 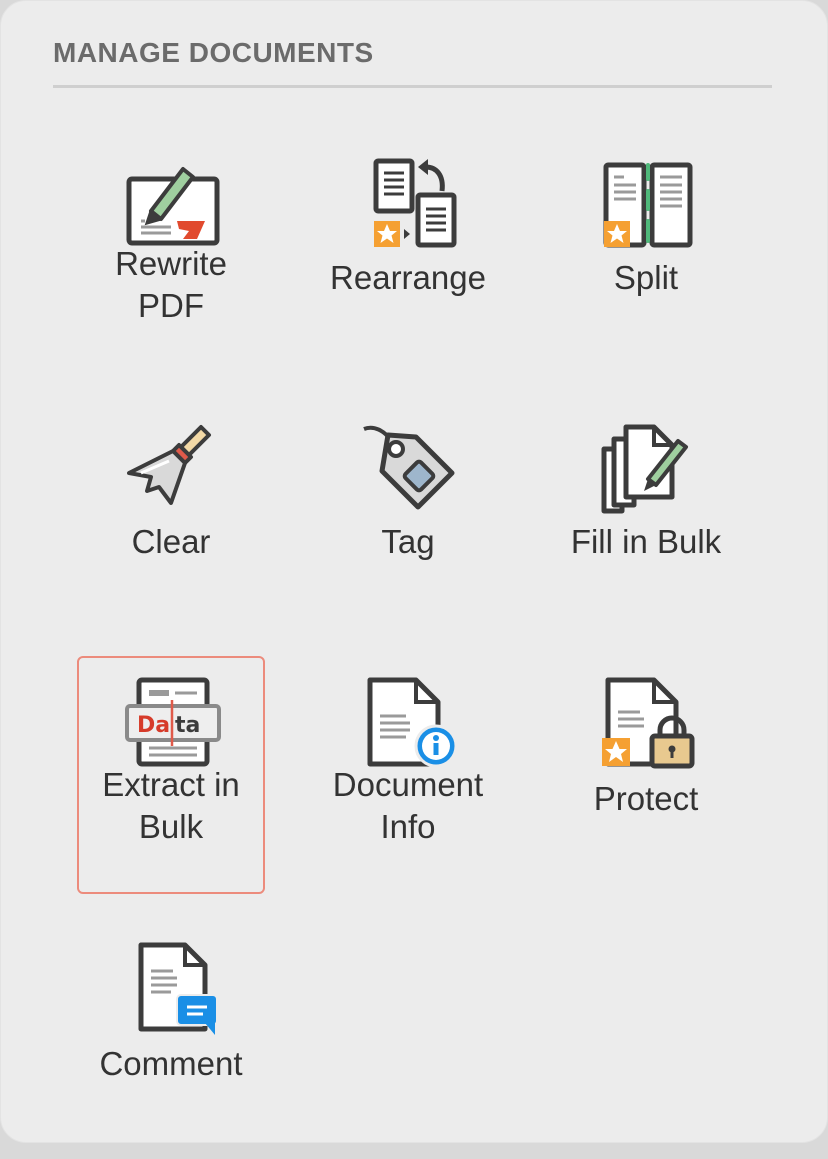 I want to click on comment-label: Comment, so click(x=171, y=1063).